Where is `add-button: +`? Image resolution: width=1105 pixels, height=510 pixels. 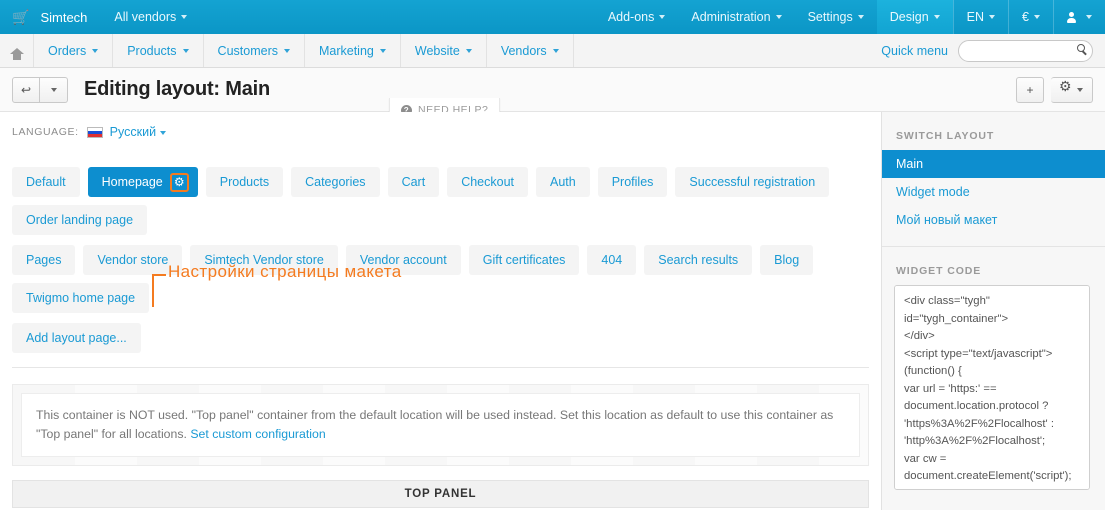
add-button: + is located at coordinates (1030, 89).